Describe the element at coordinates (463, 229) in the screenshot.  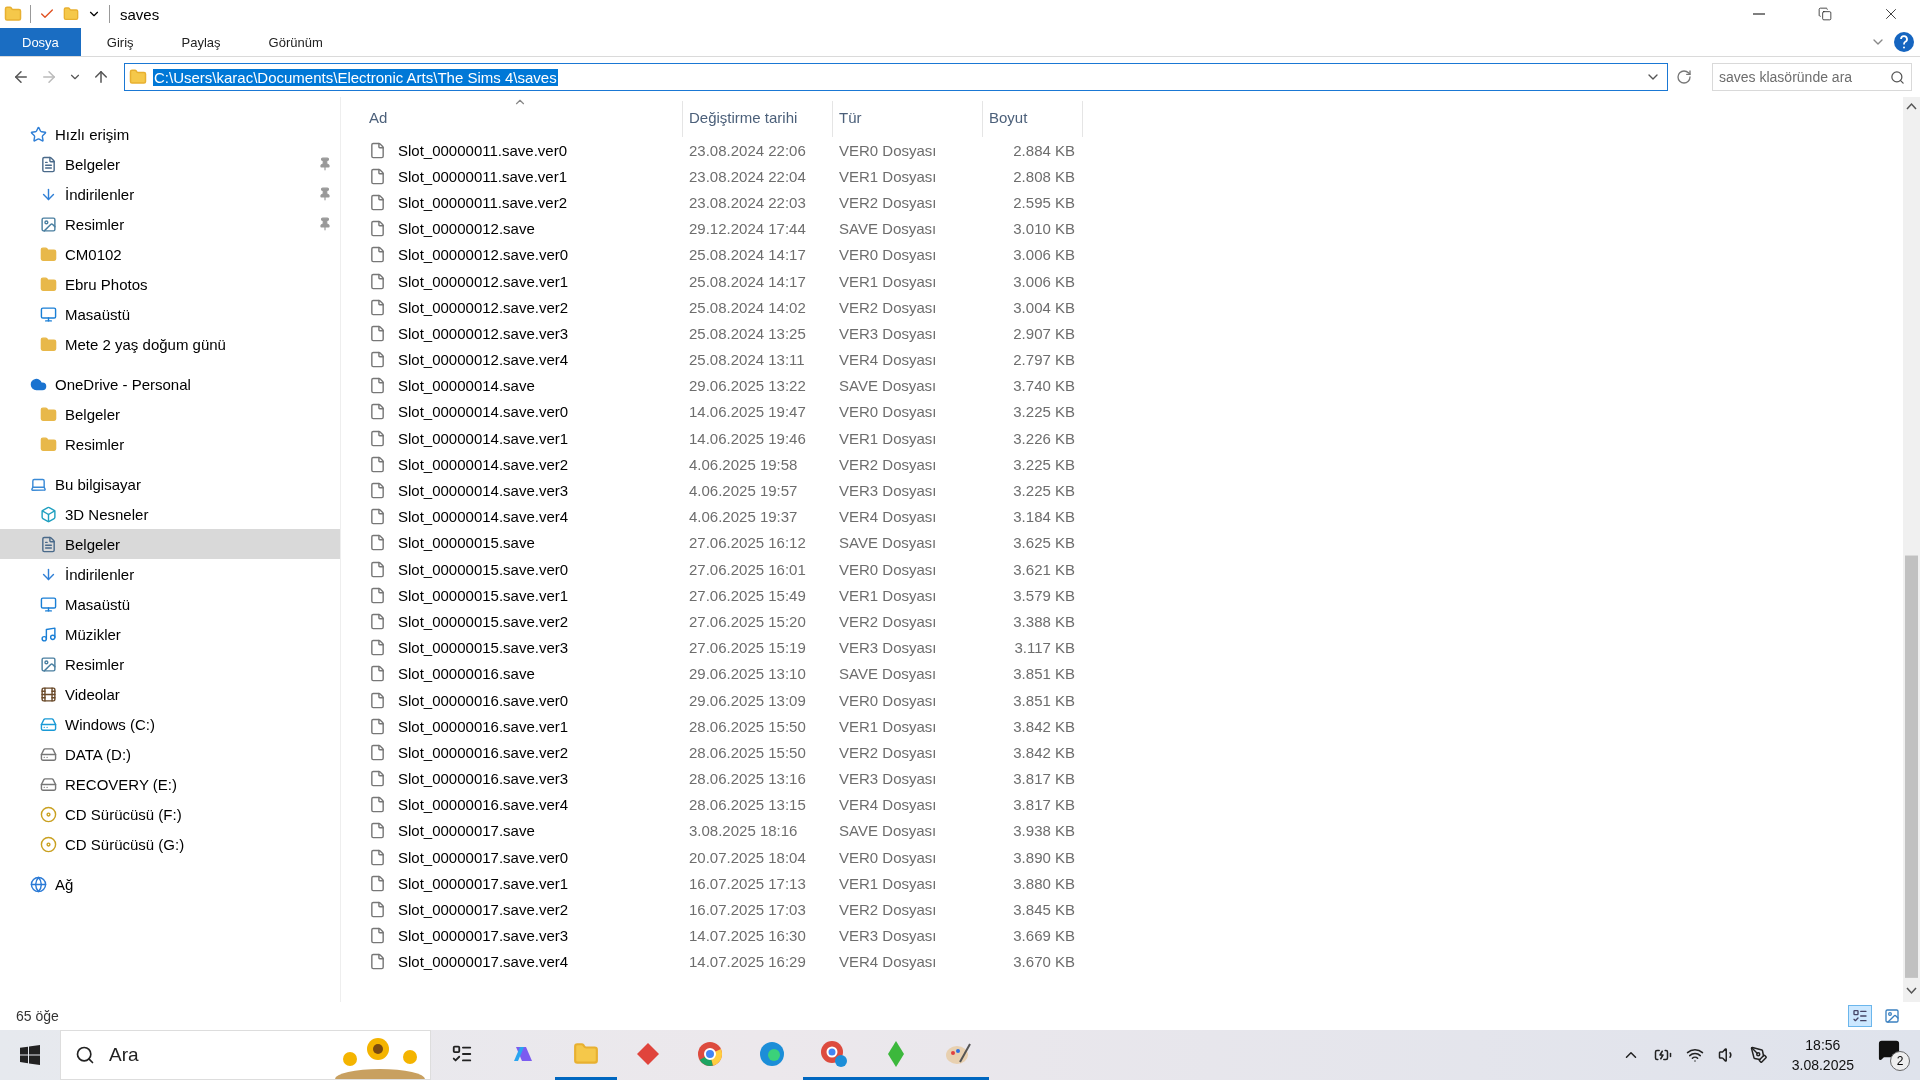
I see `file-name: Slot_00000012.save` at that location.